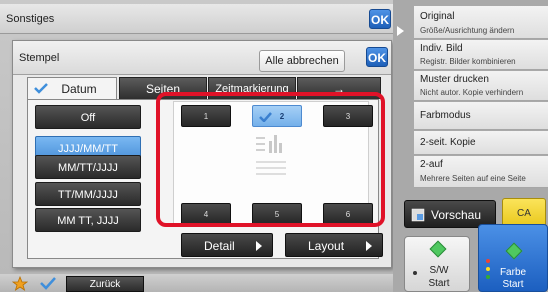 The image size is (548, 292). Describe the element at coordinates (467, 30) in the screenshot. I see `function-original-sub: Größe/Ausrichtung ändern` at that location.